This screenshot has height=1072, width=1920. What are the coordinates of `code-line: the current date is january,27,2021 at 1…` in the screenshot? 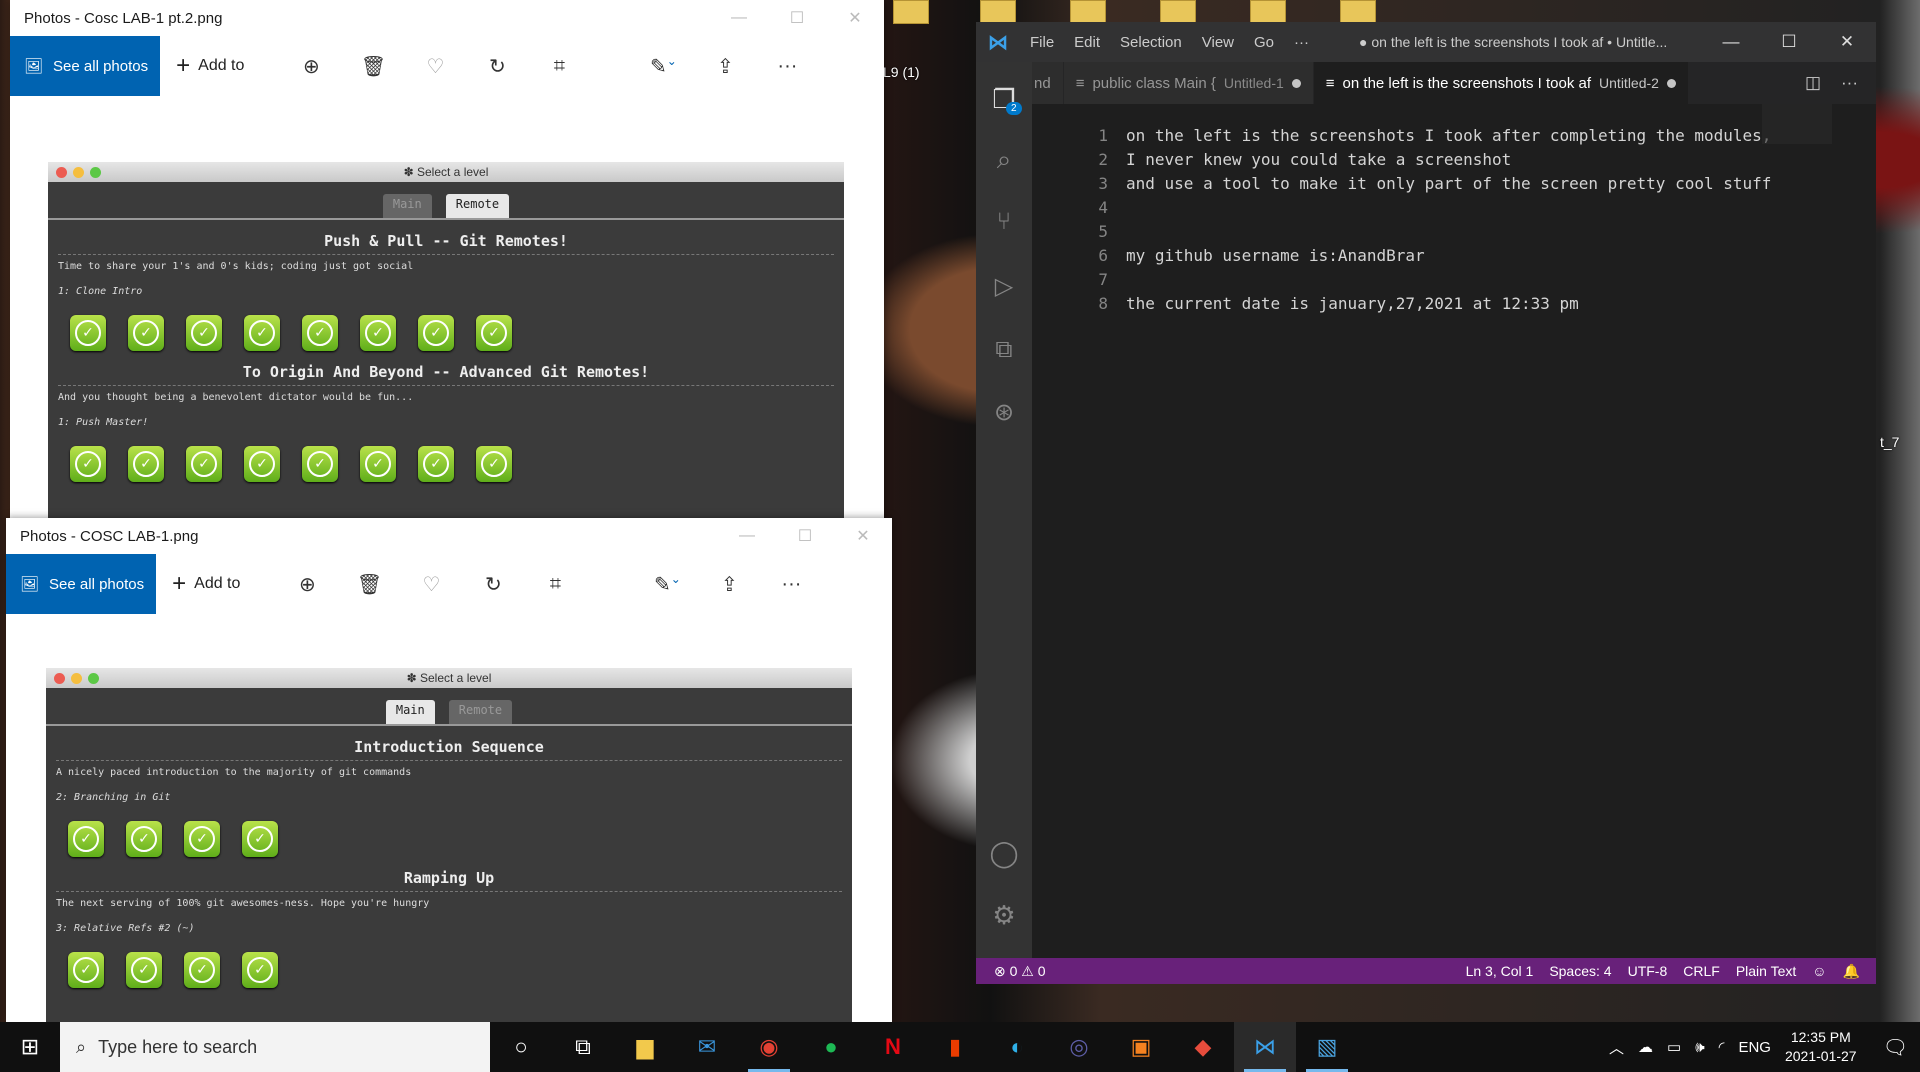 It's located at (1352, 304).